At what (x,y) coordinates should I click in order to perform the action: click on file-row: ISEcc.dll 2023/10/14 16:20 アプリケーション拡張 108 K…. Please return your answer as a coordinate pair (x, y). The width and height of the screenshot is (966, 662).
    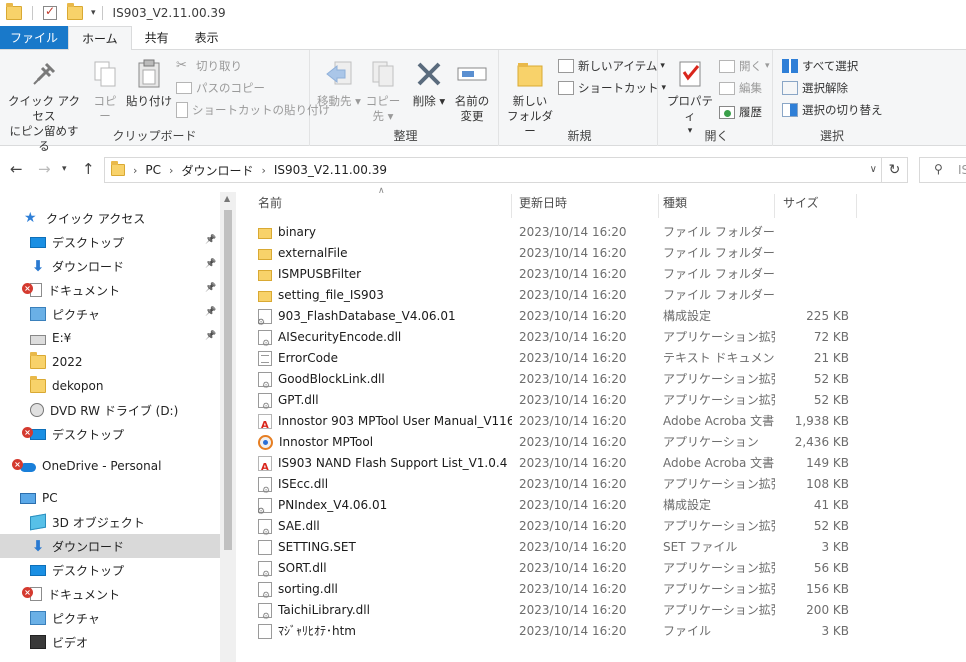
    Looking at the image, I should click on (606, 484).